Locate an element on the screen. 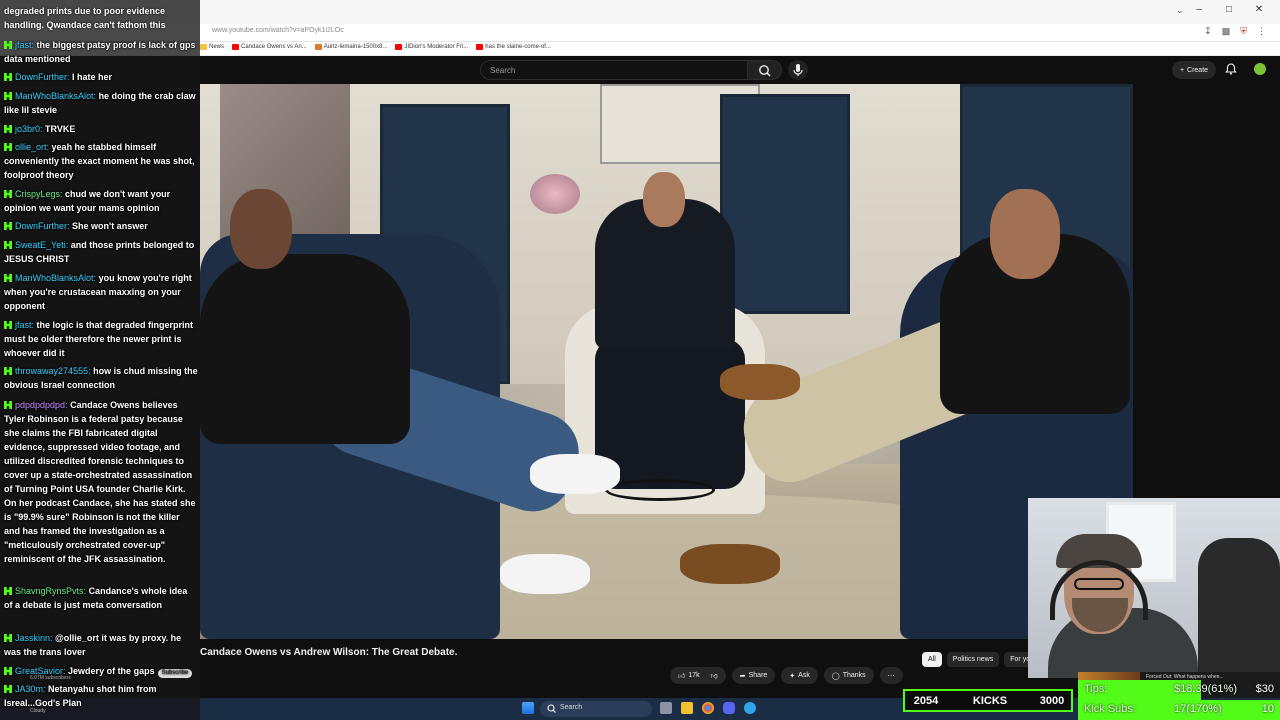 Image resolution: width=1280 pixels, height=720 pixels. tips-label: Tips: is located at coordinates (1096, 689).